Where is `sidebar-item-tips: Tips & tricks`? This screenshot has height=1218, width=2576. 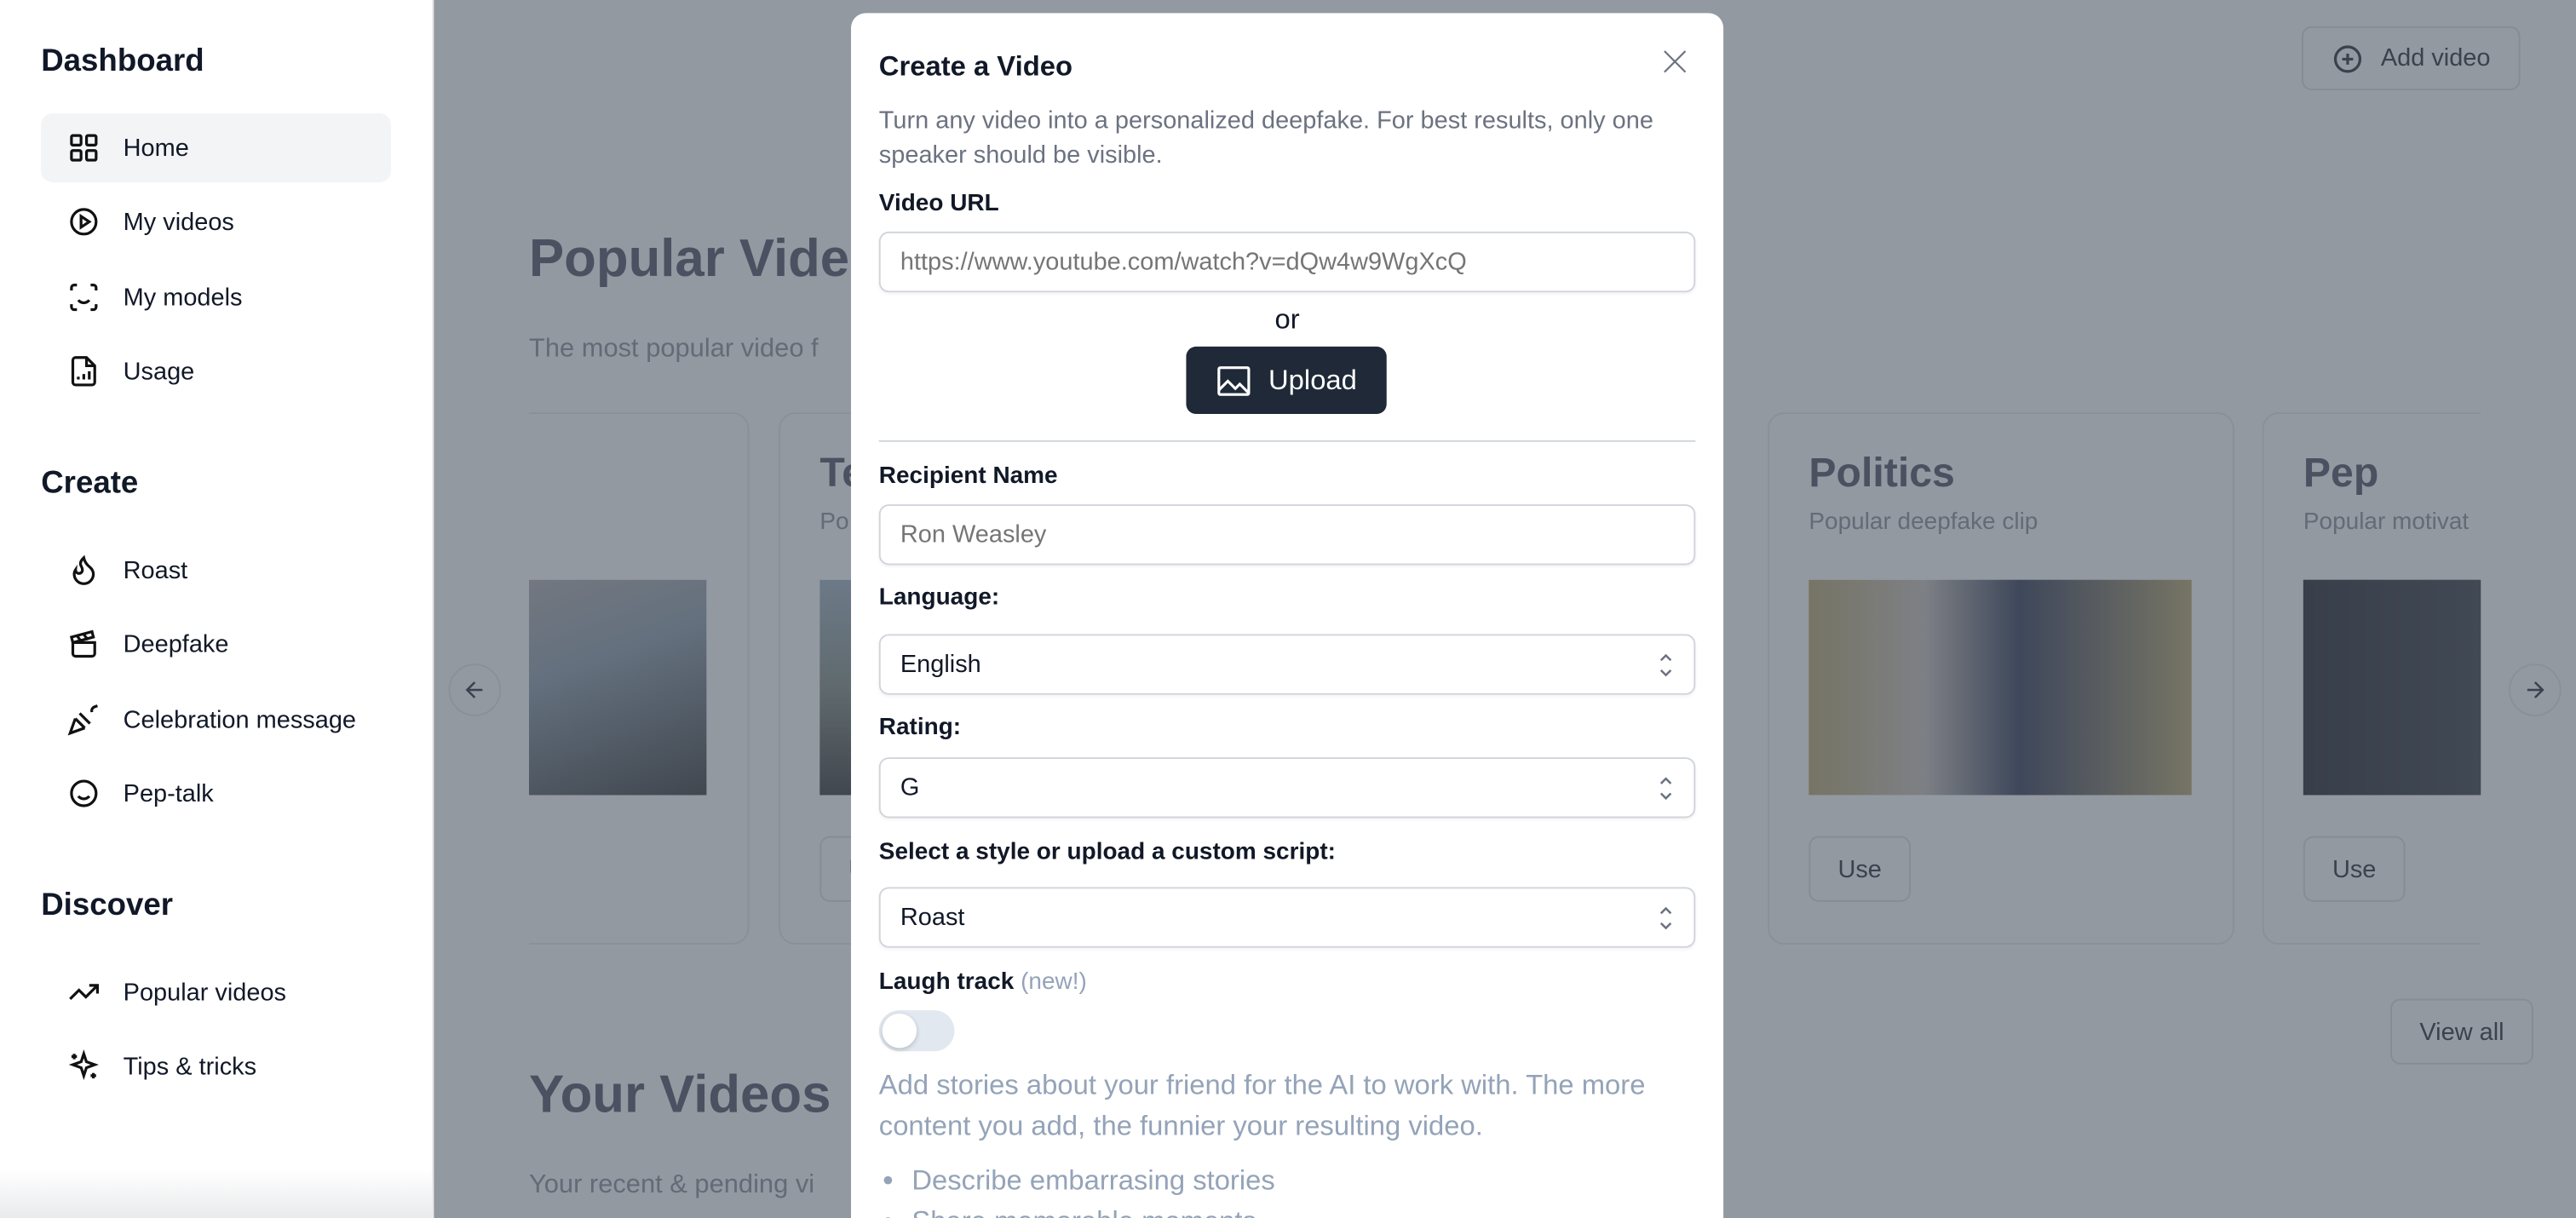 sidebar-item-tips: Tips & tricks is located at coordinates (216, 1065).